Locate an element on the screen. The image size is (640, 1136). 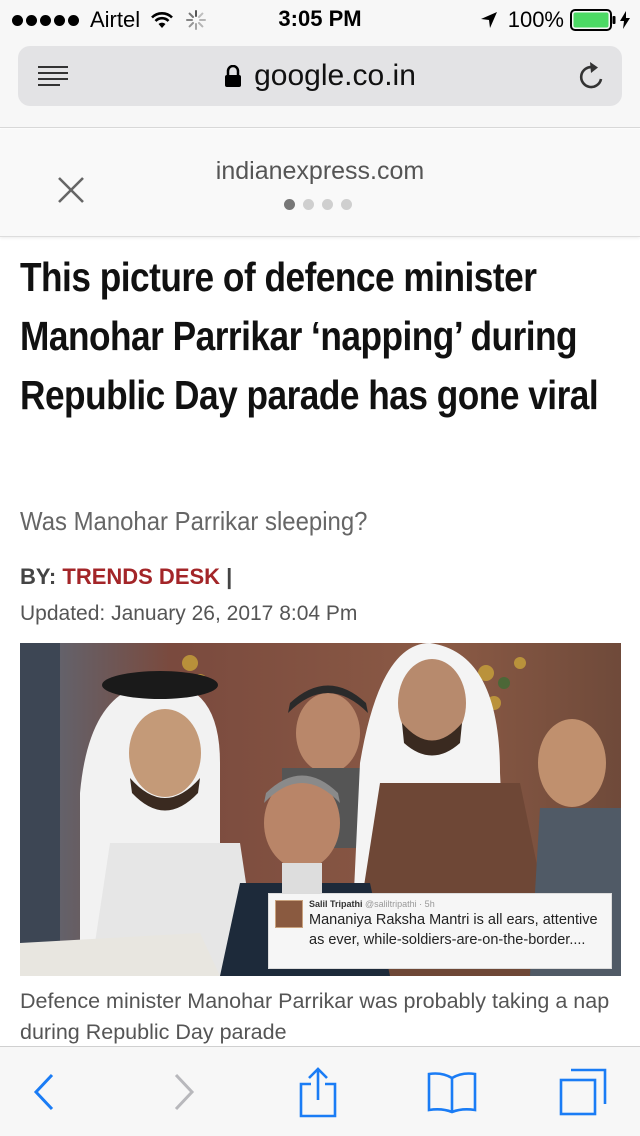
status-right: 100% is located at coordinates (555, 20).